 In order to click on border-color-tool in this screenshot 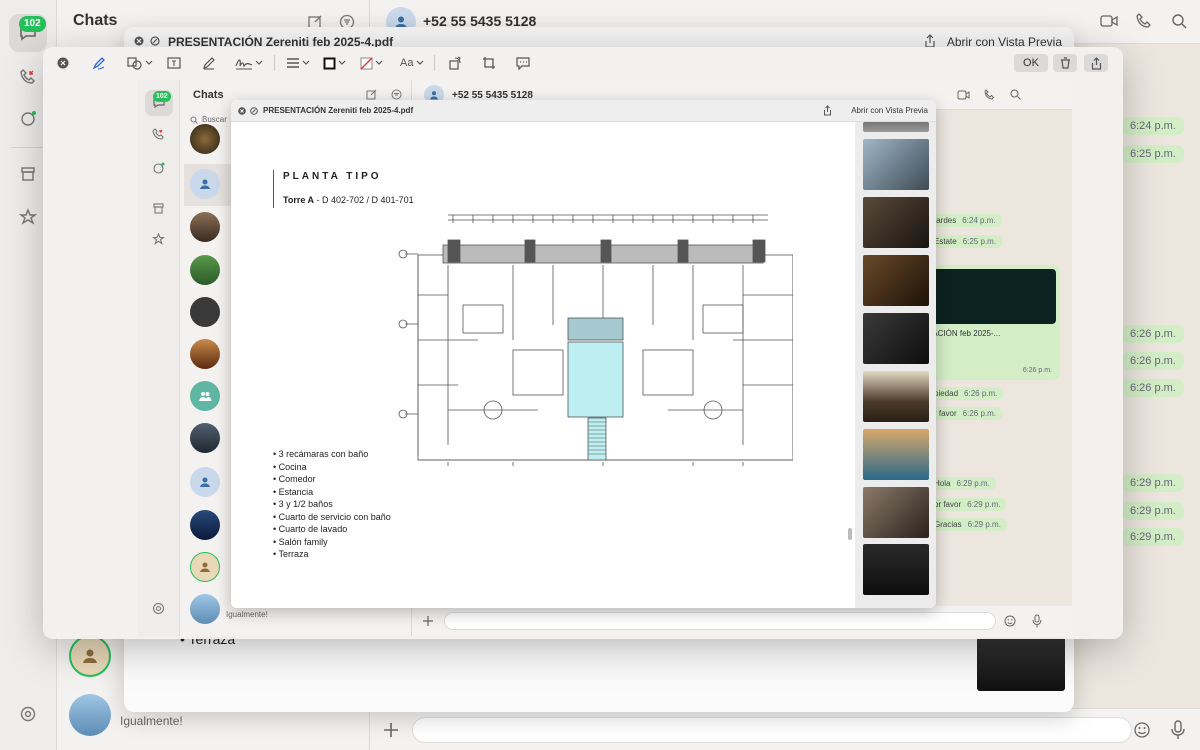, I will do `click(334, 63)`.